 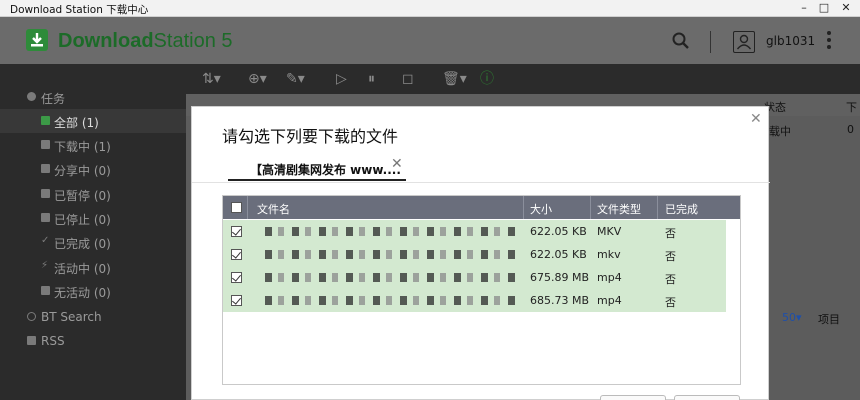 What do you see at coordinates (371, 79) in the screenshot?
I see `pause-icon: ⏸` at bounding box center [371, 79].